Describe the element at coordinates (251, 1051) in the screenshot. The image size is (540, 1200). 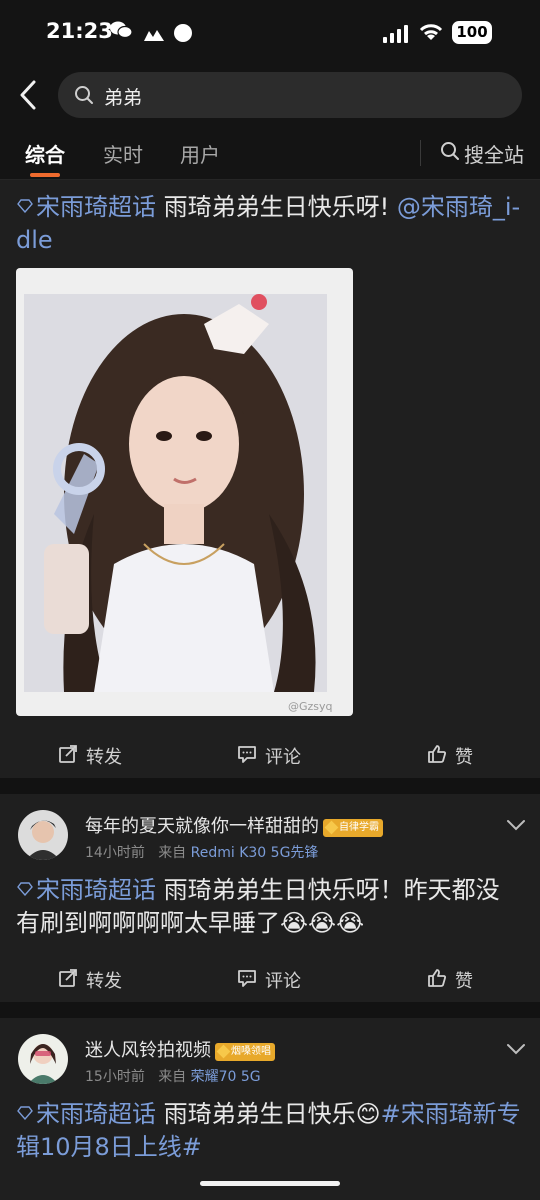
I see `badge-label: 烟嗓领唱` at that location.